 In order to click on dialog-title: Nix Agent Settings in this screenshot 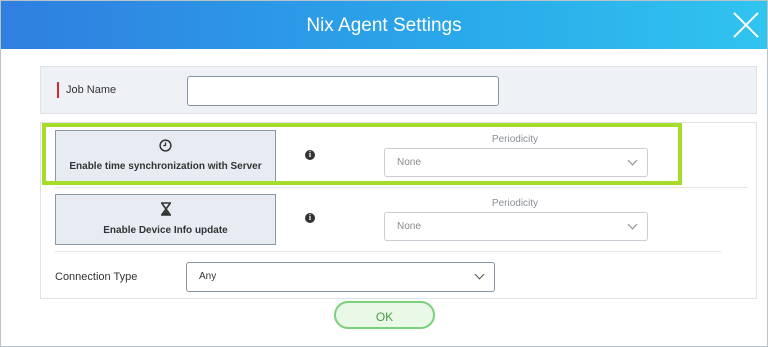, I will do `click(384, 25)`.